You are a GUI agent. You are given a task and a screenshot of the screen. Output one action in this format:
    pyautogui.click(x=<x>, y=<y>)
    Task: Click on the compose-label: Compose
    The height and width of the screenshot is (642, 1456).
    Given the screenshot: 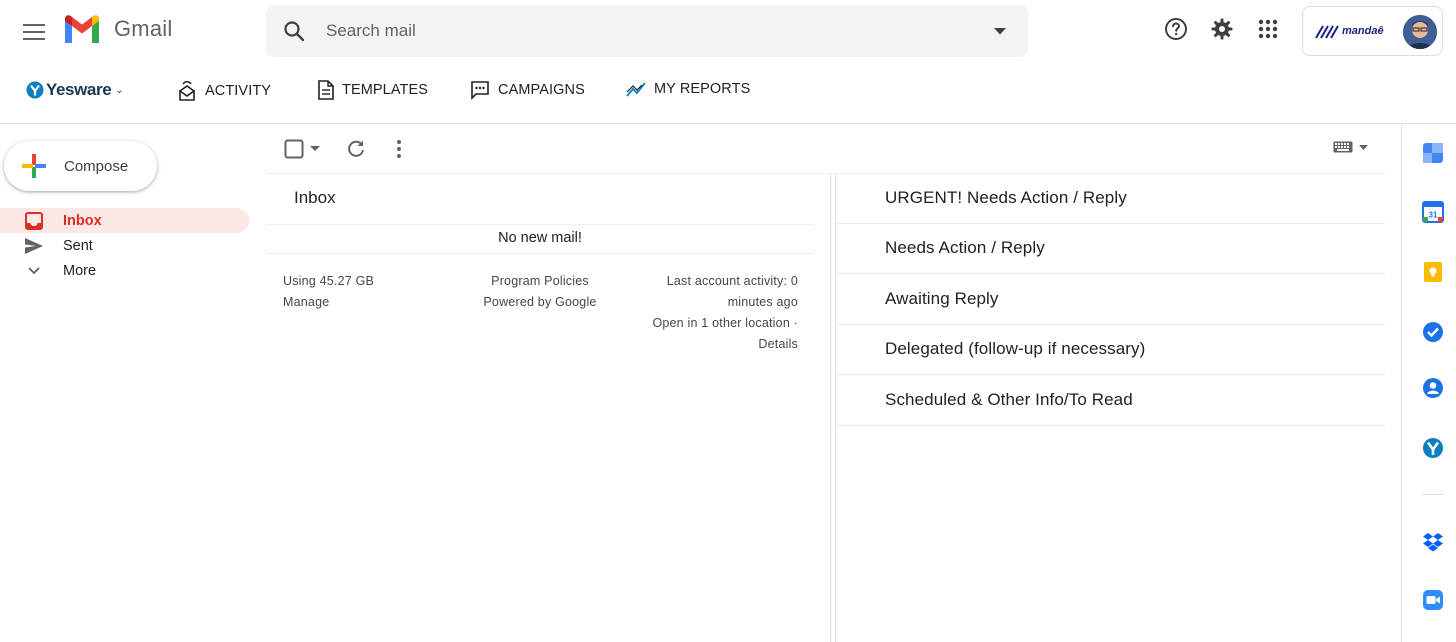 What is the action you would take?
    pyautogui.click(x=96, y=166)
    